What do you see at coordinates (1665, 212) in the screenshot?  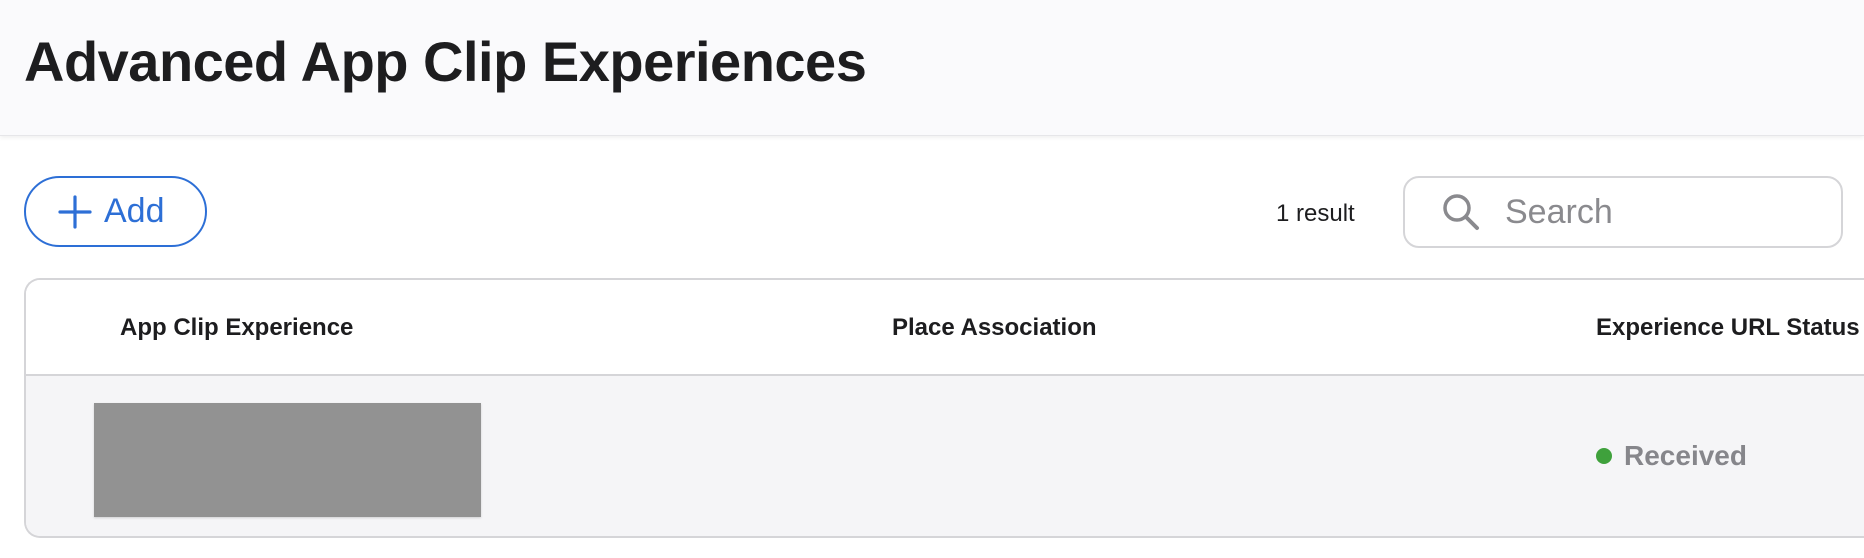 I see `search-input` at bounding box center [1665, 212].